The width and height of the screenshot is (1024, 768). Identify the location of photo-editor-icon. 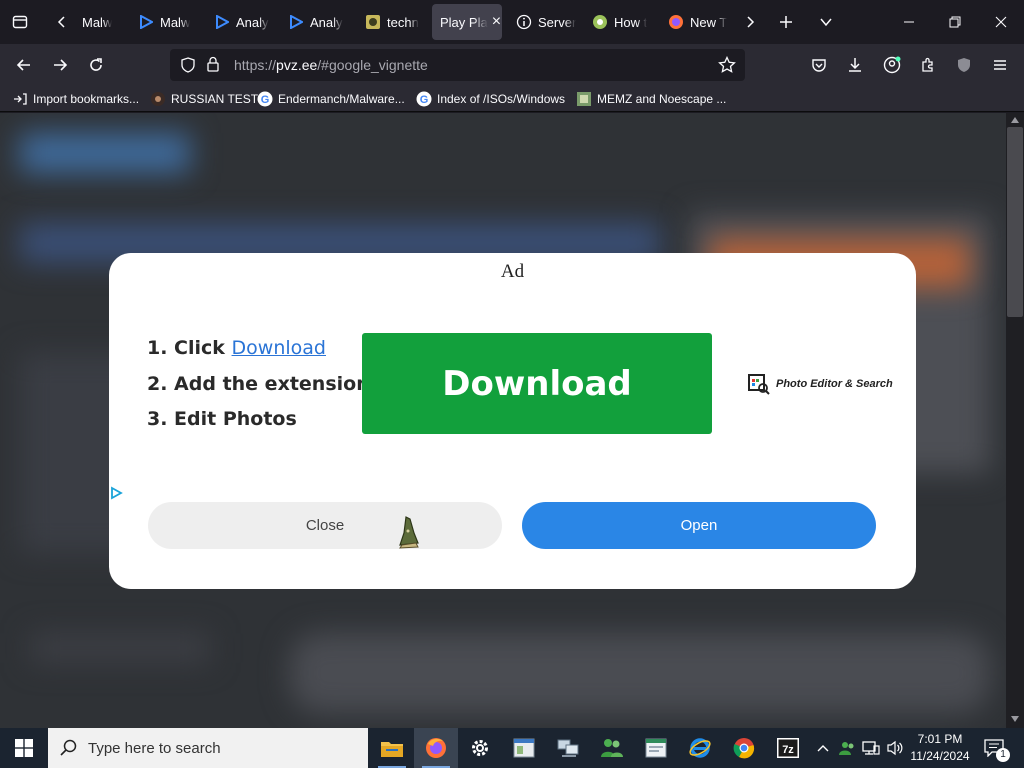
(759, 384).